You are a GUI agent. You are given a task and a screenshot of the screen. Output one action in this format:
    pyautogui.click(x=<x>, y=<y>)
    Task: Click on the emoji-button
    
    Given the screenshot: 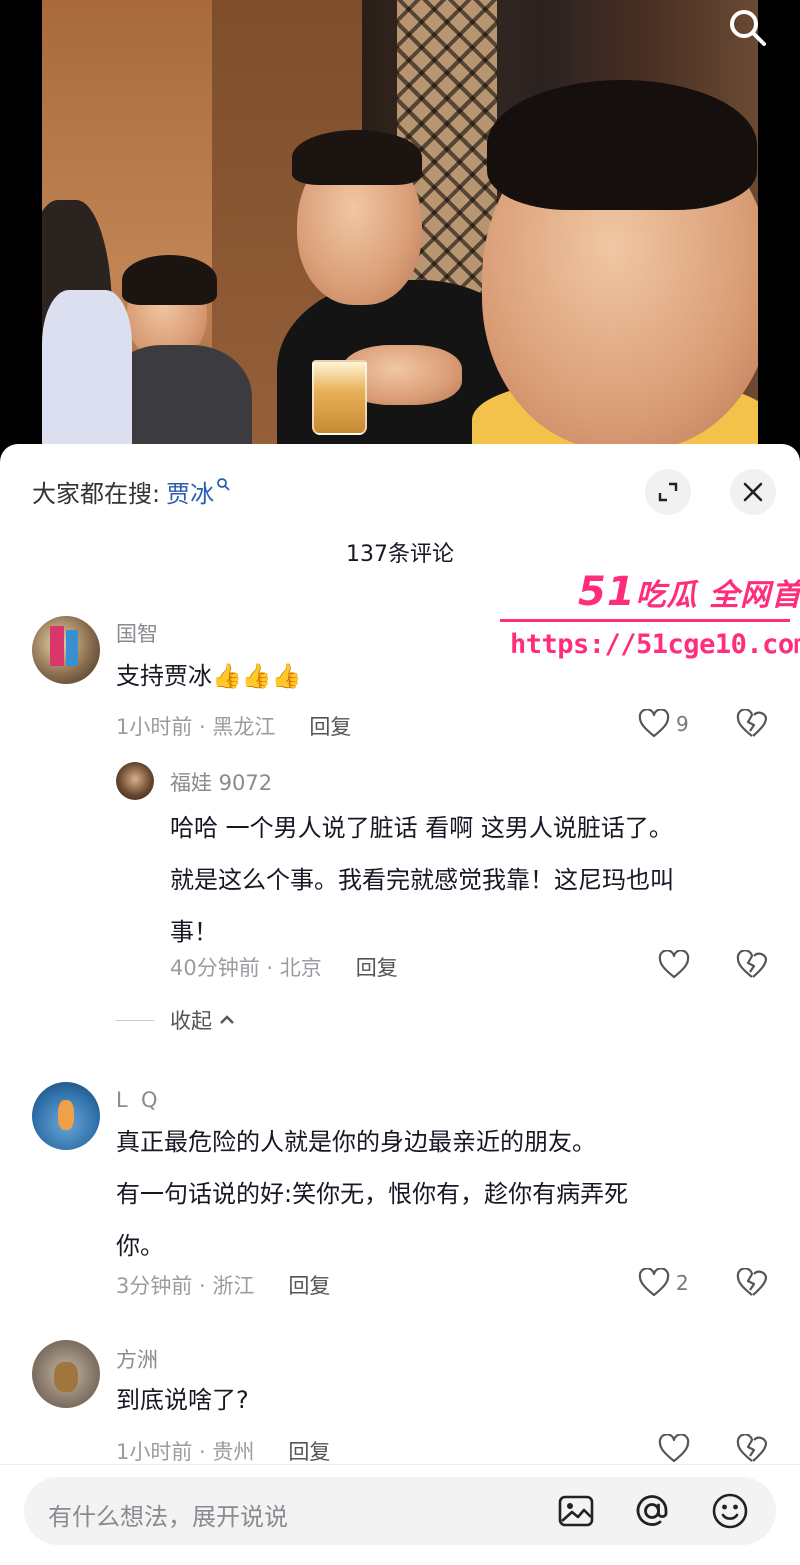 What is the action you would take?
    pyautogui.click(x=730, y=1511)
    